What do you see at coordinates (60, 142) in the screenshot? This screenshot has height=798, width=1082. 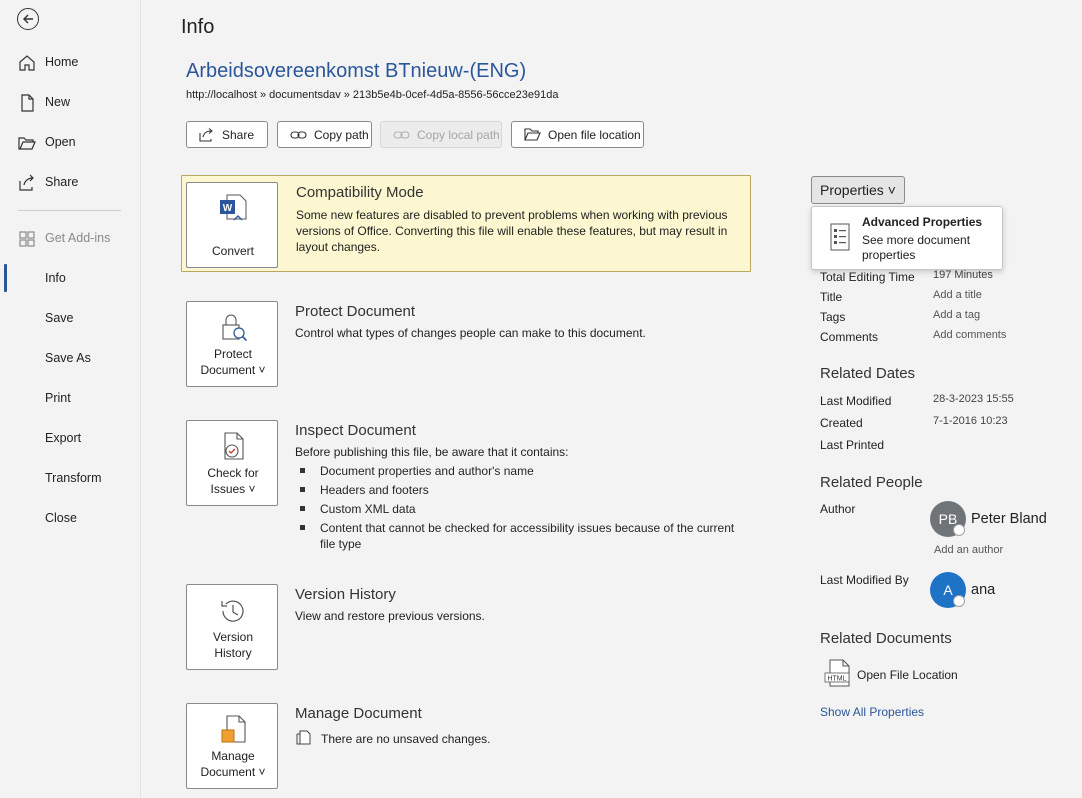 I see `nav-open-label: Open` at bounding box center [60, 142].